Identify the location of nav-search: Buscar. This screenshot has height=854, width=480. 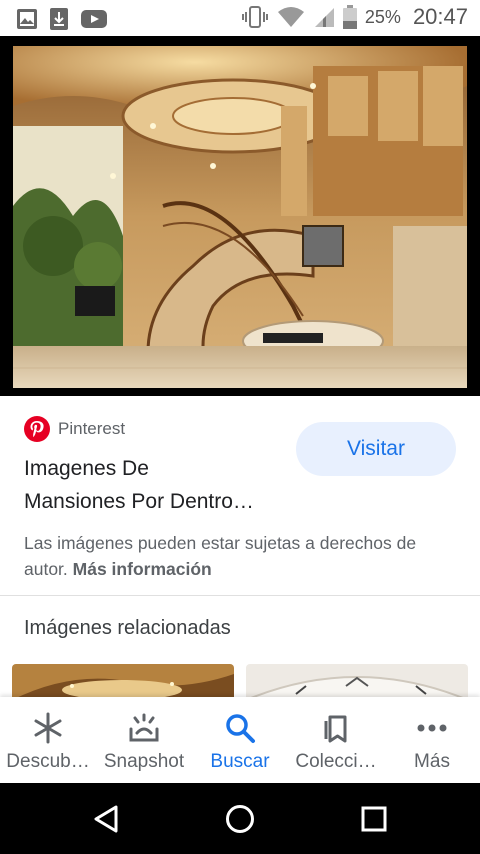
(240, 740).